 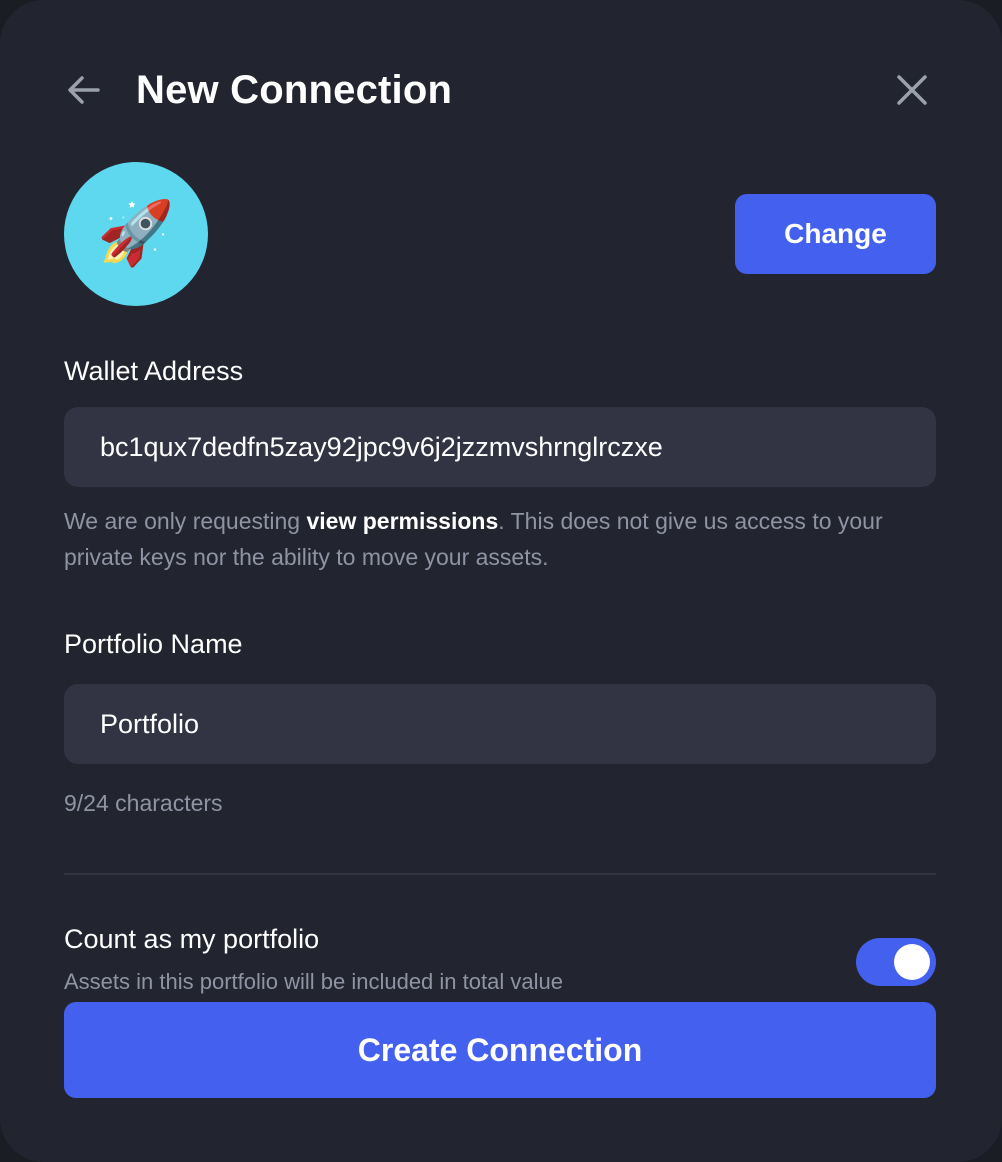 What do you see at coordinates (150, 723) in the screenshot?
I see `portfolio-name-value: Portfolio` at bounding box center [150, 723].